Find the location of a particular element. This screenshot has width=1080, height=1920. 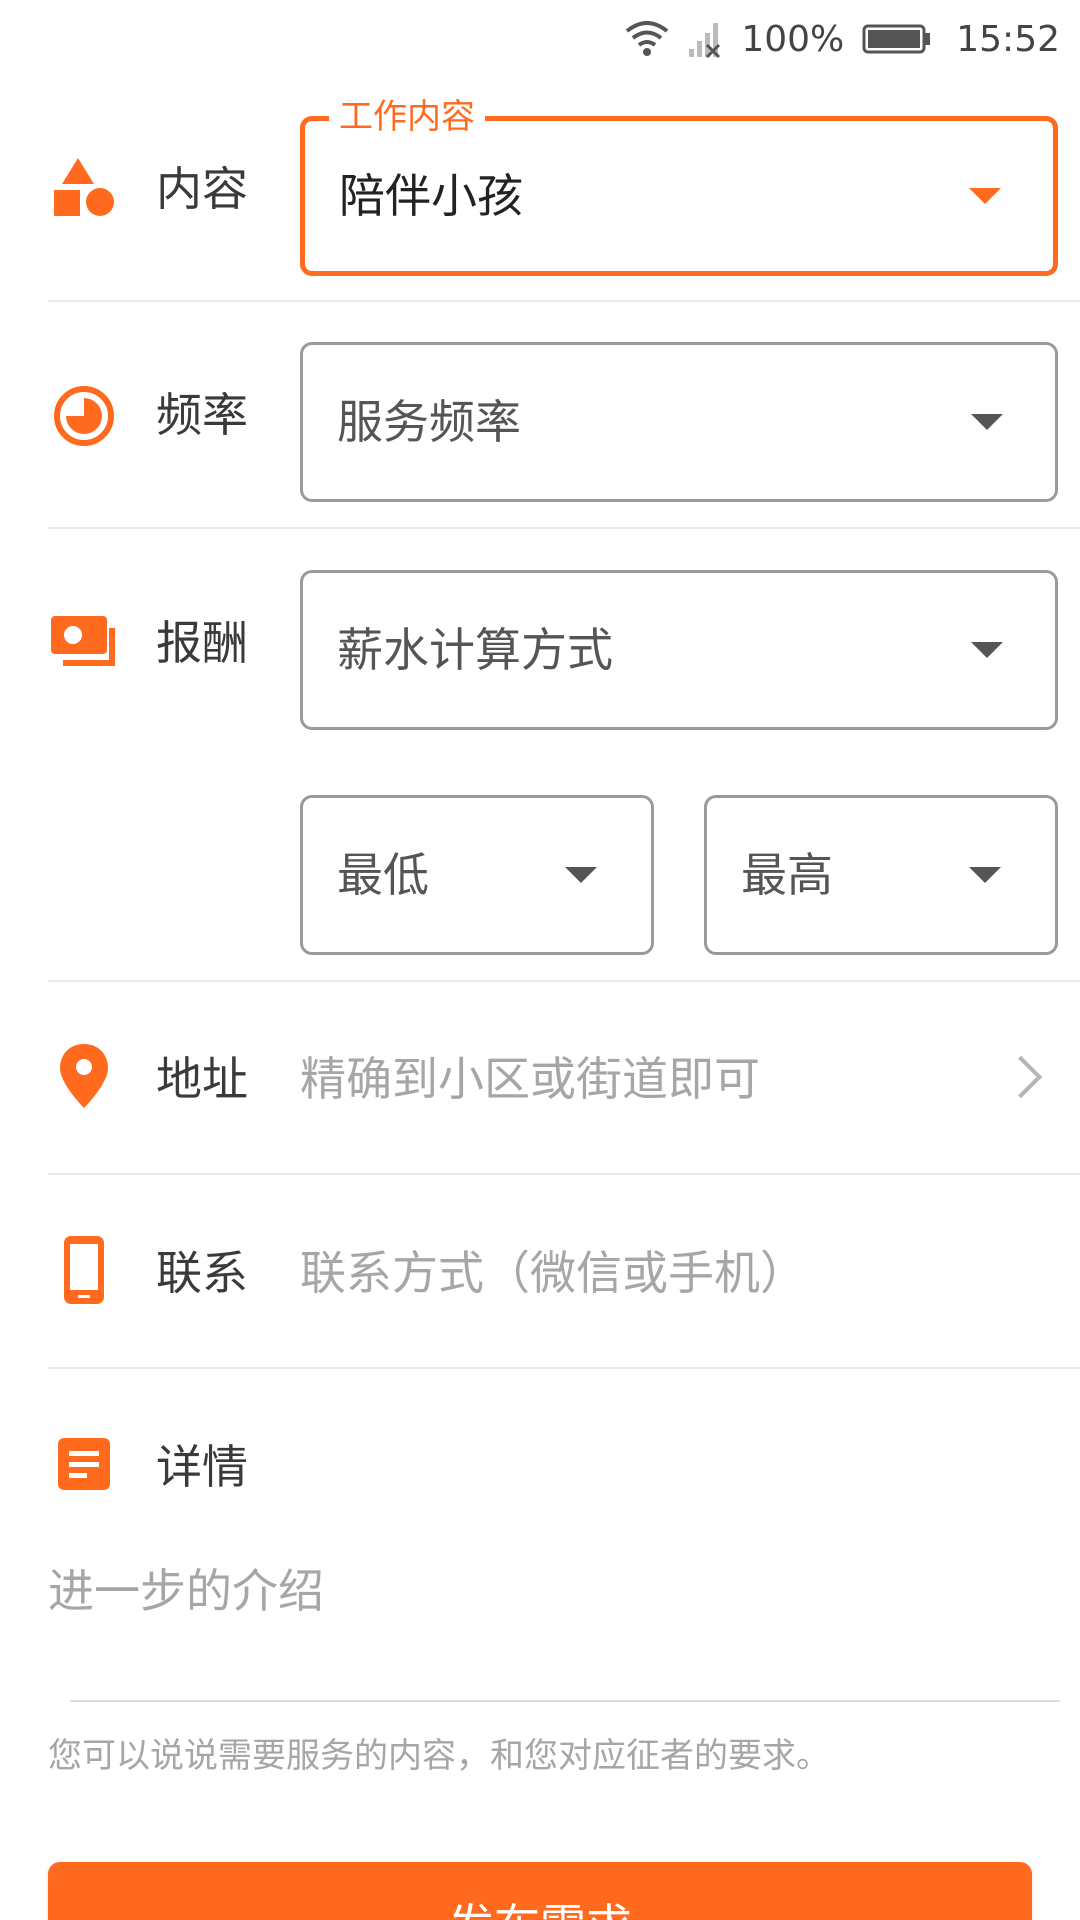

status-bar: 100% 15:52 is located at coordinates (540, 39).